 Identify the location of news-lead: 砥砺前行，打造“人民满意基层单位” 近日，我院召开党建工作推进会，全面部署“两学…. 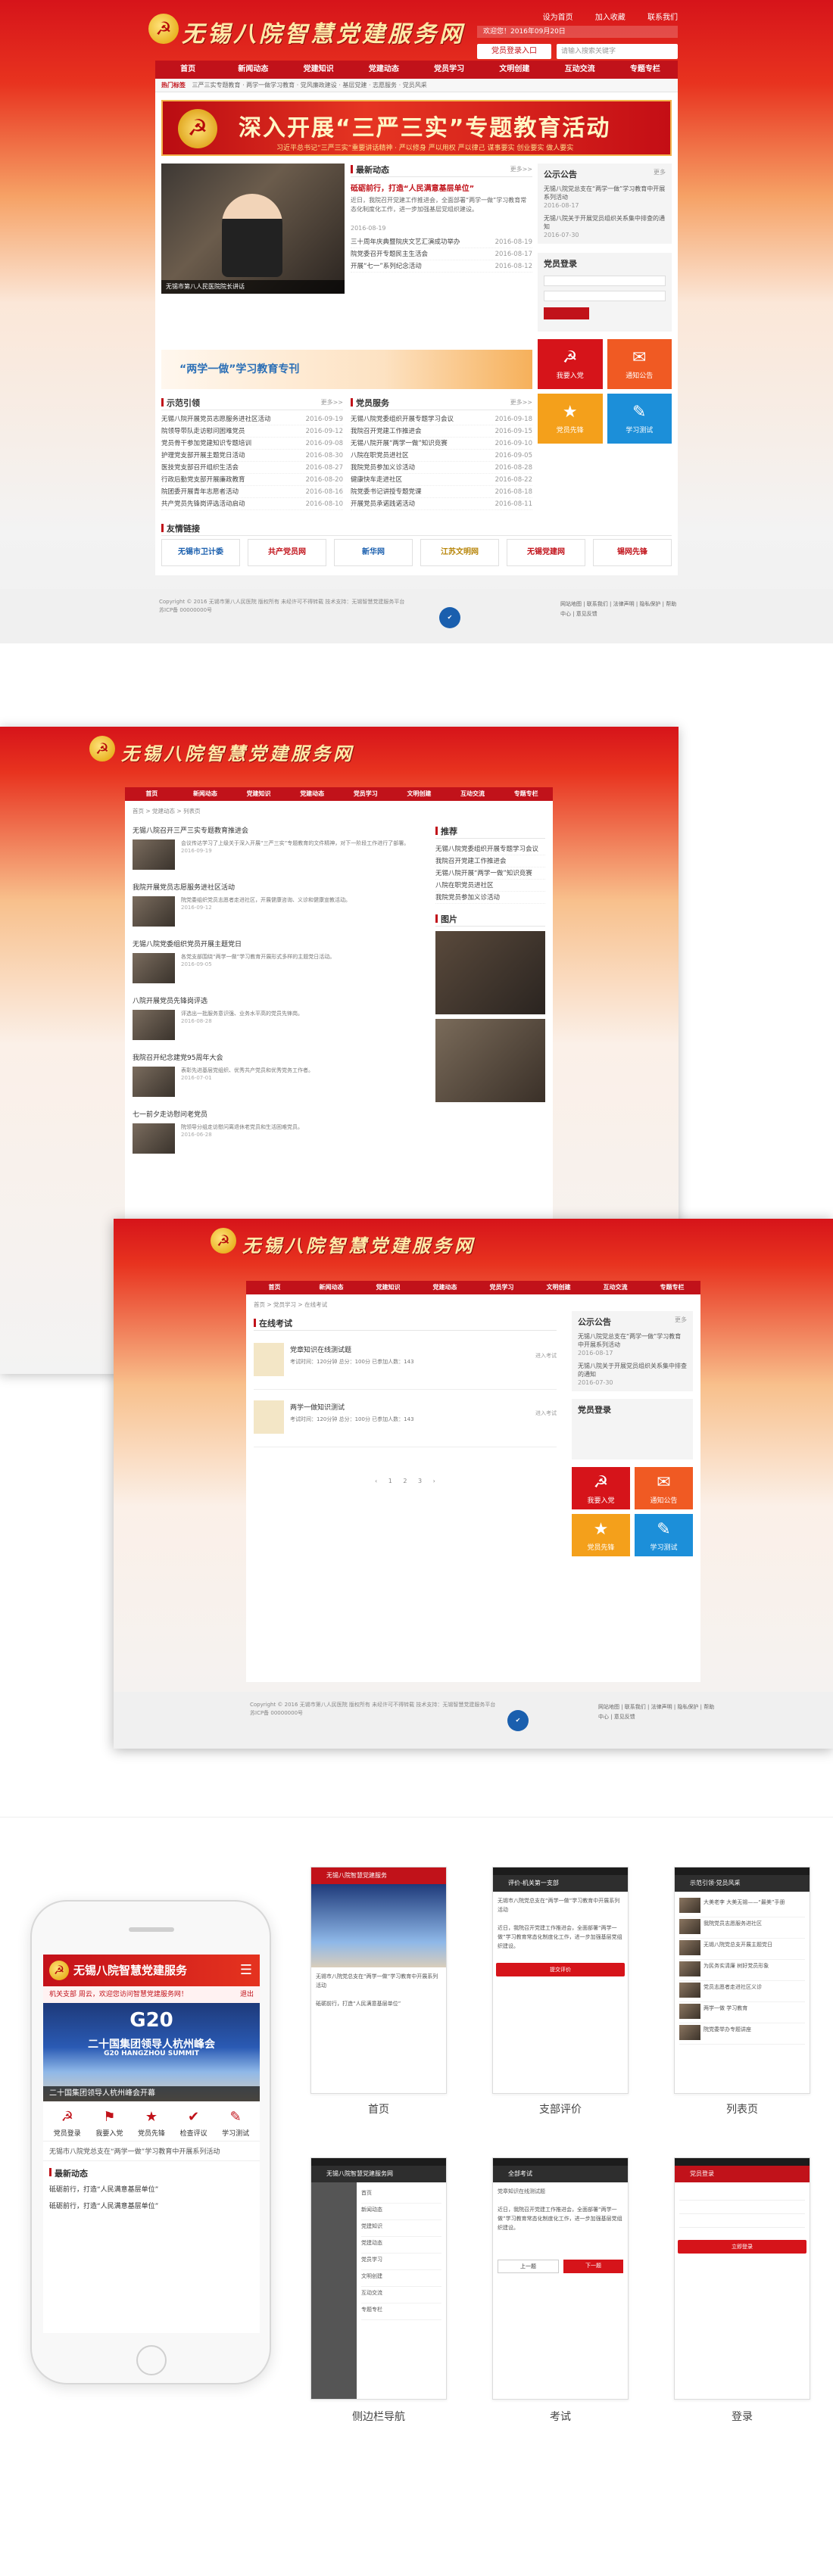
(441, 207).